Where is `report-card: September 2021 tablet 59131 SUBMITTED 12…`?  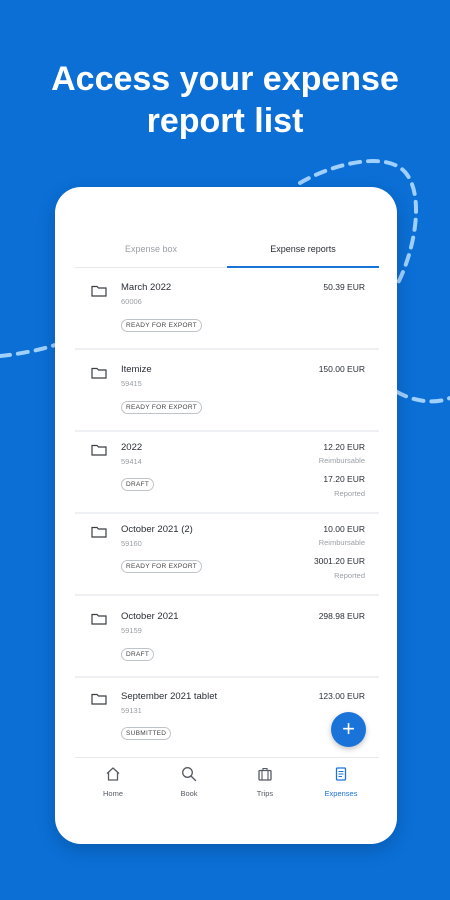
report-card: September 2021 tablet 59131 SUBMITTED 12… is located at coordinates (227, 718).